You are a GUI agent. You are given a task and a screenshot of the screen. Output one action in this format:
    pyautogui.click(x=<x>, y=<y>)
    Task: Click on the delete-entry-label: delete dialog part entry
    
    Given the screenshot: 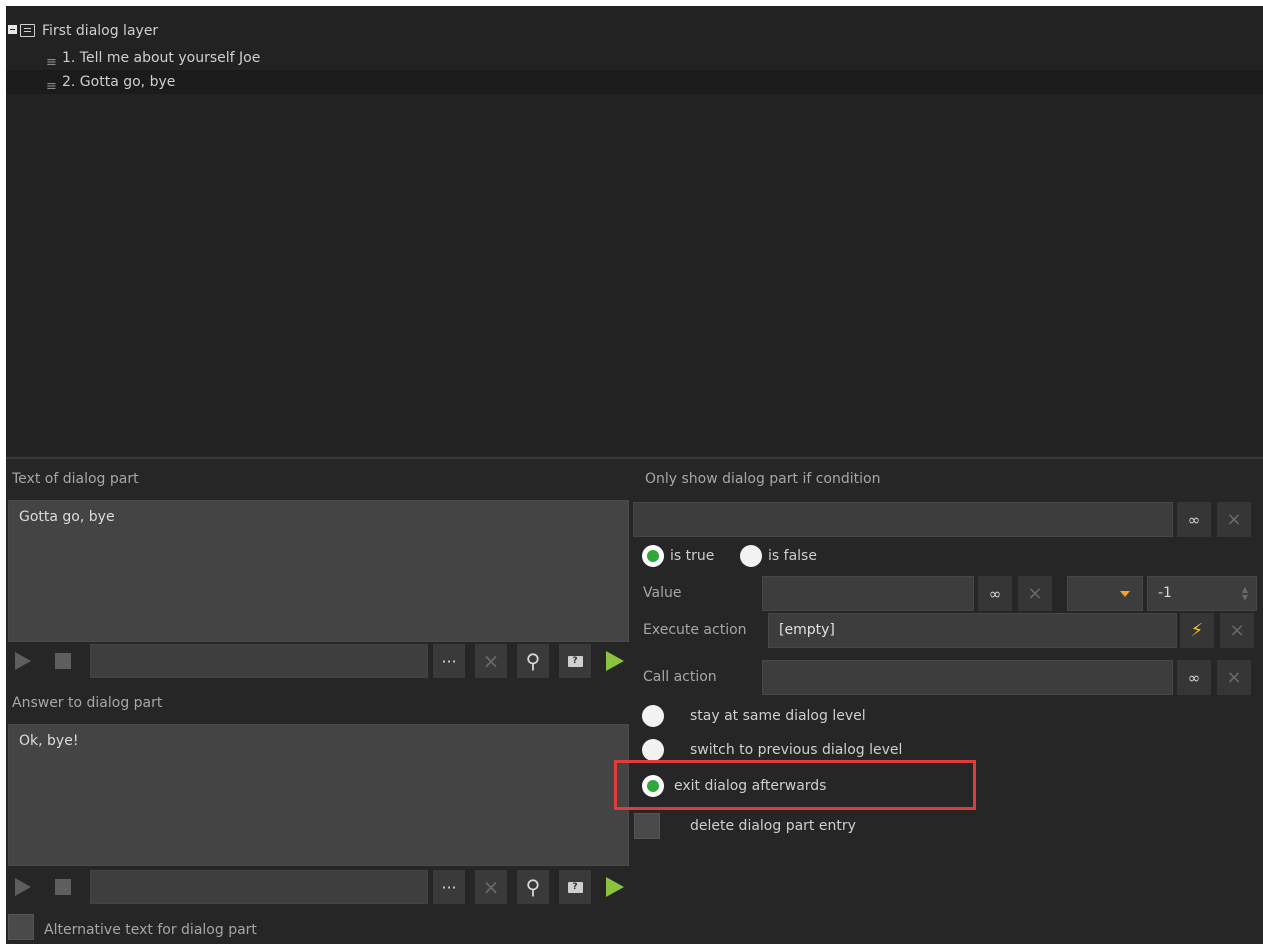 What is the action you would take?
    pyautogui.click(x=773, y=826)
    